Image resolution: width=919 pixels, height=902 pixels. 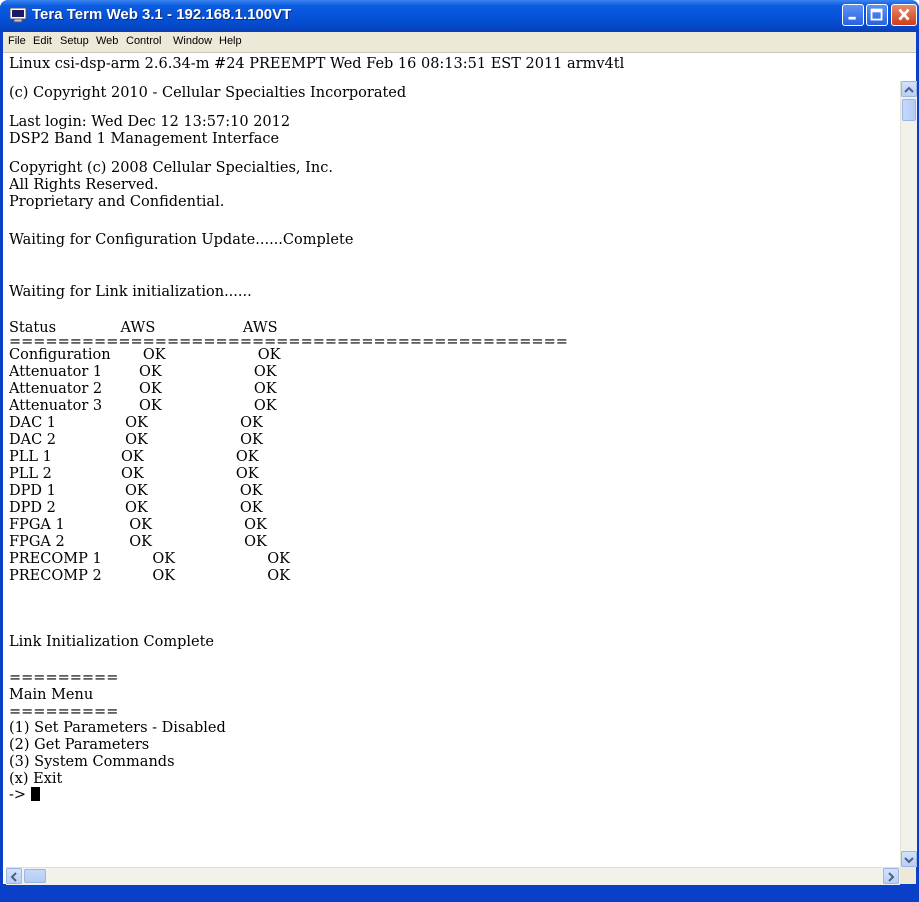 What do you see at coordinates (230, 41) in the screenshot?
I see `menu-help: Help` at bounding box center [230, 41].